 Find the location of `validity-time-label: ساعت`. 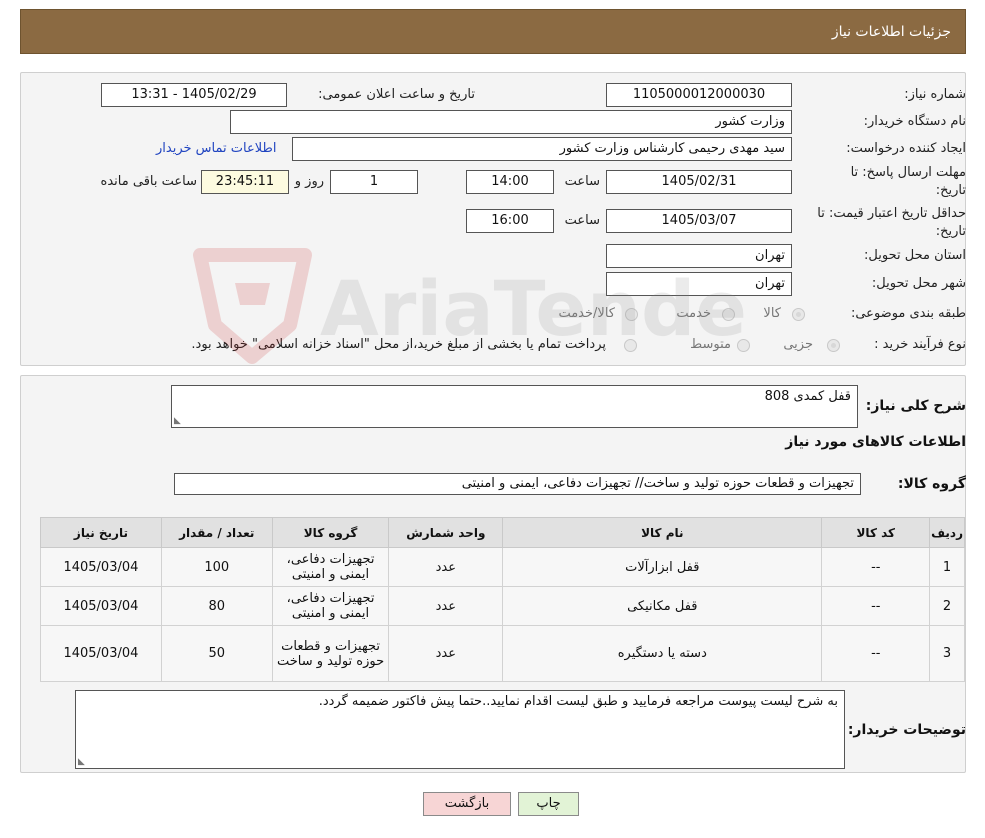

validity-time-label: ساعت is located at coordinates (582, 220).